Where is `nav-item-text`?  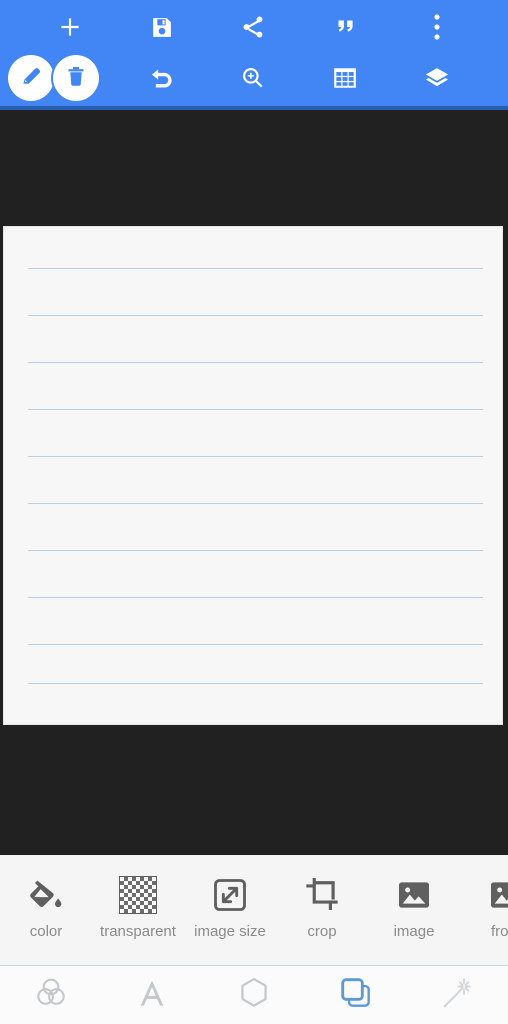
nav-item-text is located at coordinates (153, 995).